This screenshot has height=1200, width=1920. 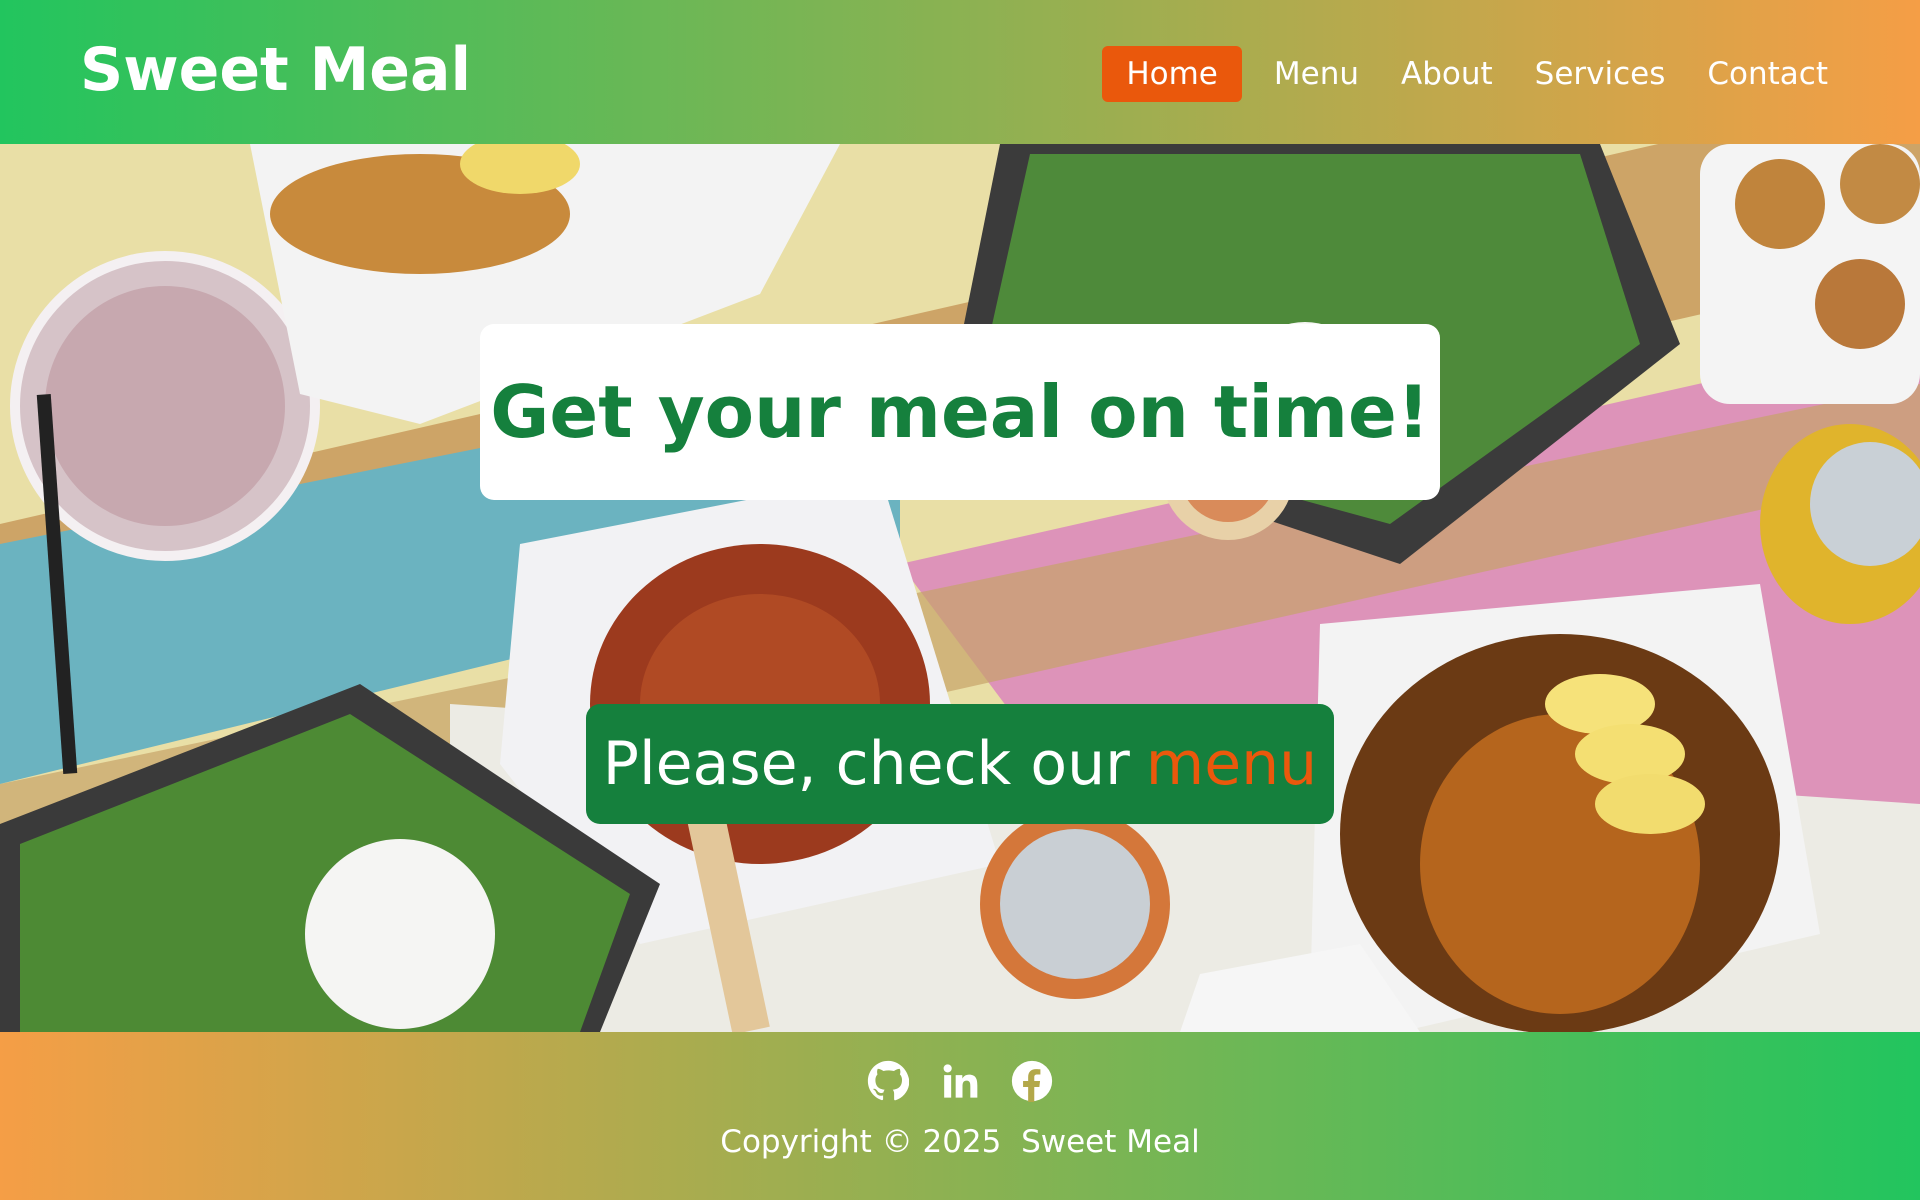 What do you see at coordinates (1316, 74) in the screenshot?
I see `nav-menu: Menu` at bounding box center [1316, 74].